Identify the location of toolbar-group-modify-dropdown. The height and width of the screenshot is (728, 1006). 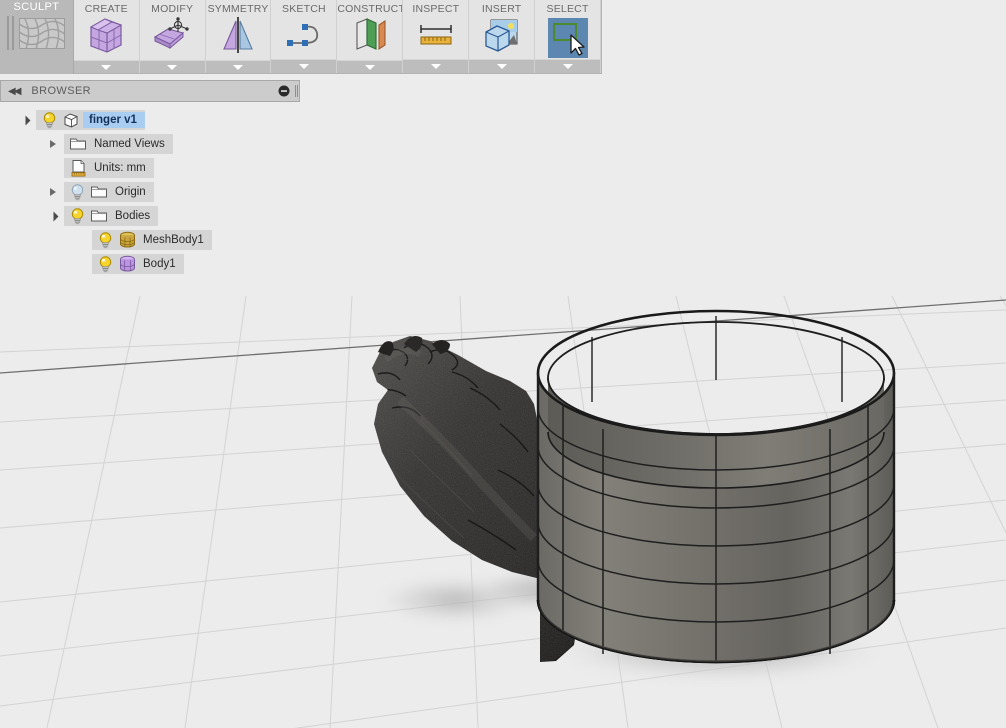
(172, 66).